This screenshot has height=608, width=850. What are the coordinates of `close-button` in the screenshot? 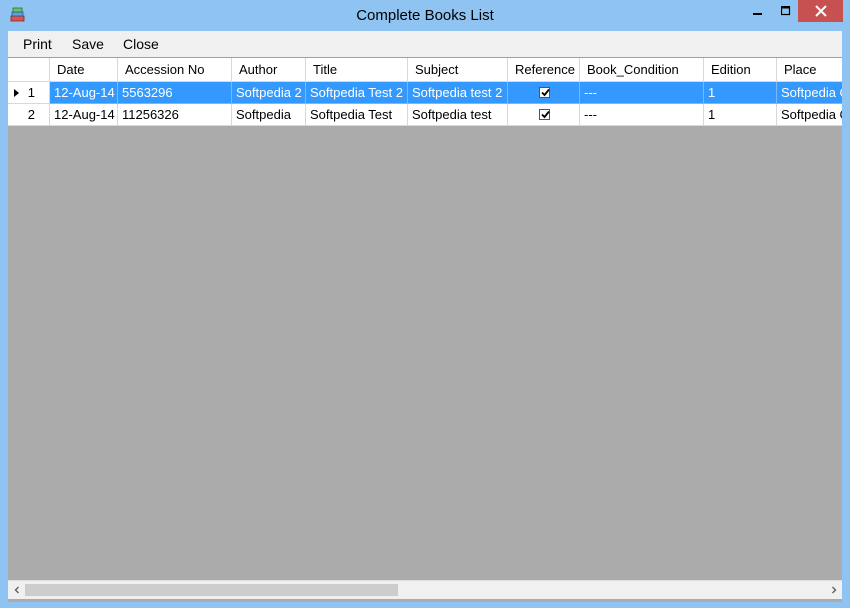 It's located at (820, 11).